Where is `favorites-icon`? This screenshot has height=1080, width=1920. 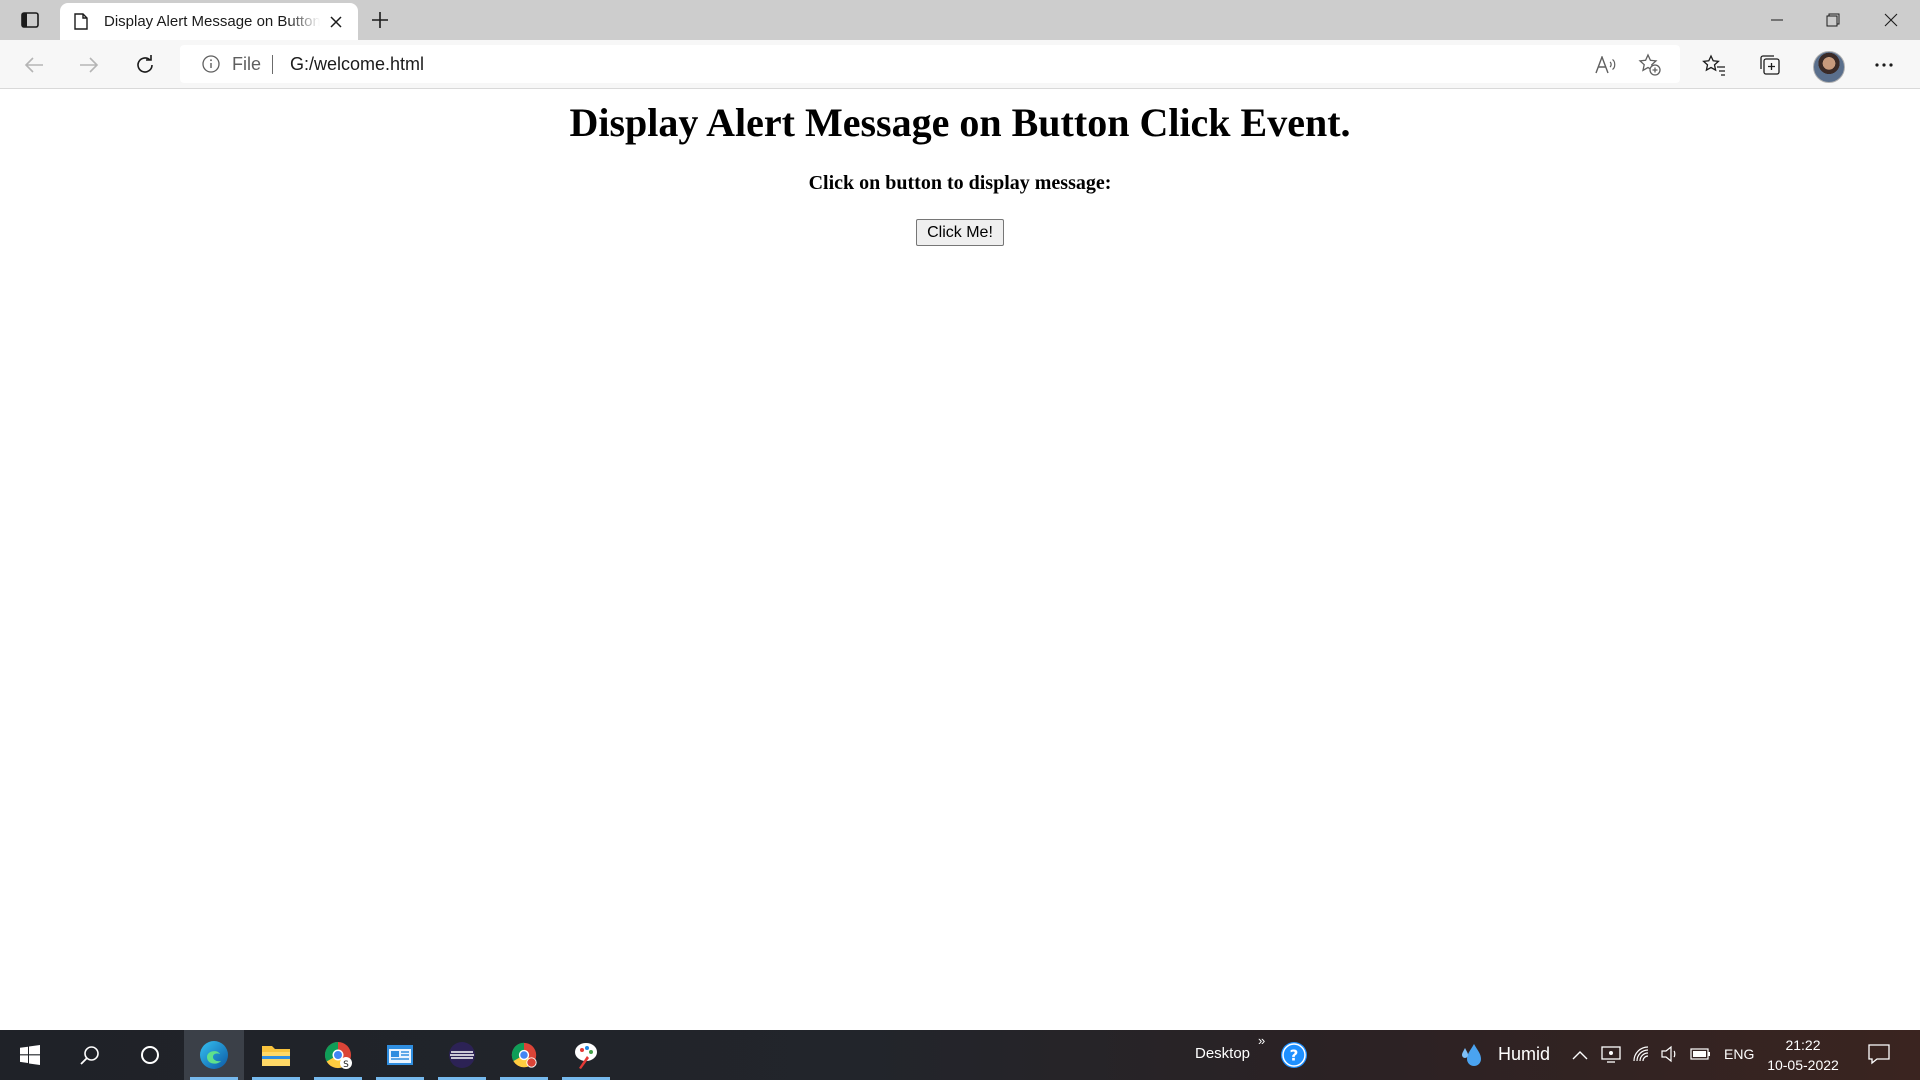 favorites-icon is located at coordinates (1713, 65).